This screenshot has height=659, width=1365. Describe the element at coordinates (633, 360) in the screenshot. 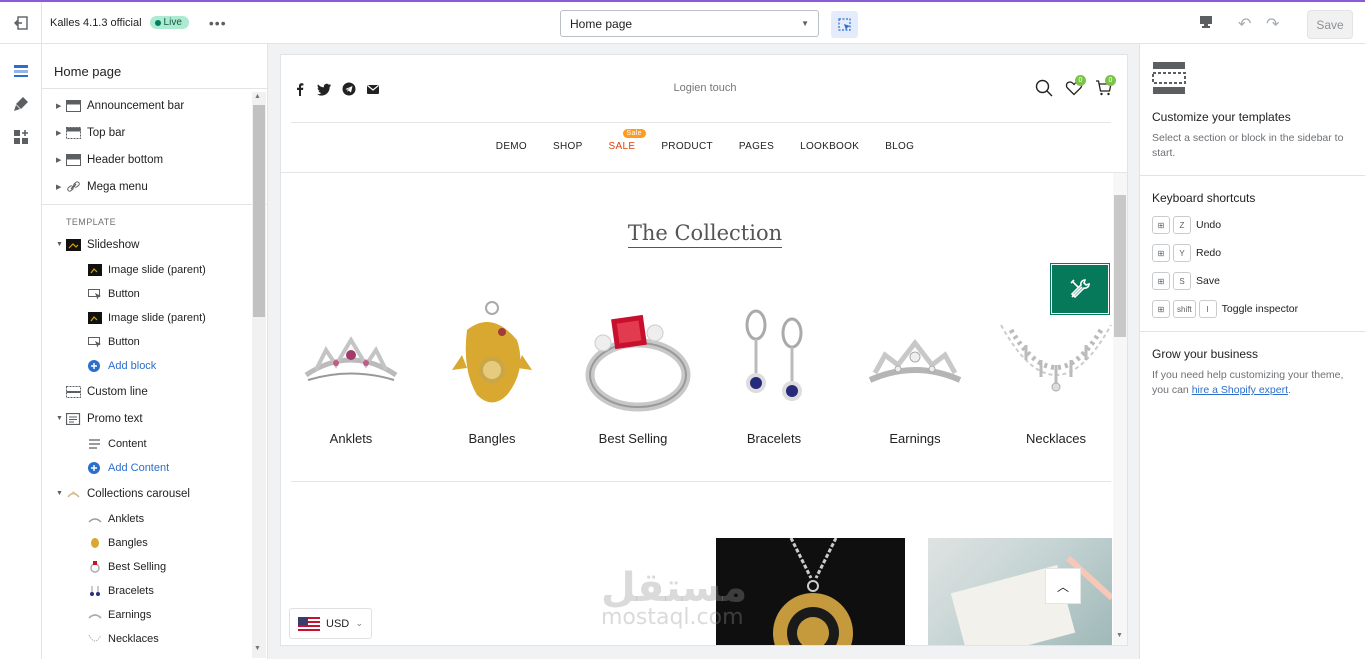

I see `ruby-ring-image` at that location.